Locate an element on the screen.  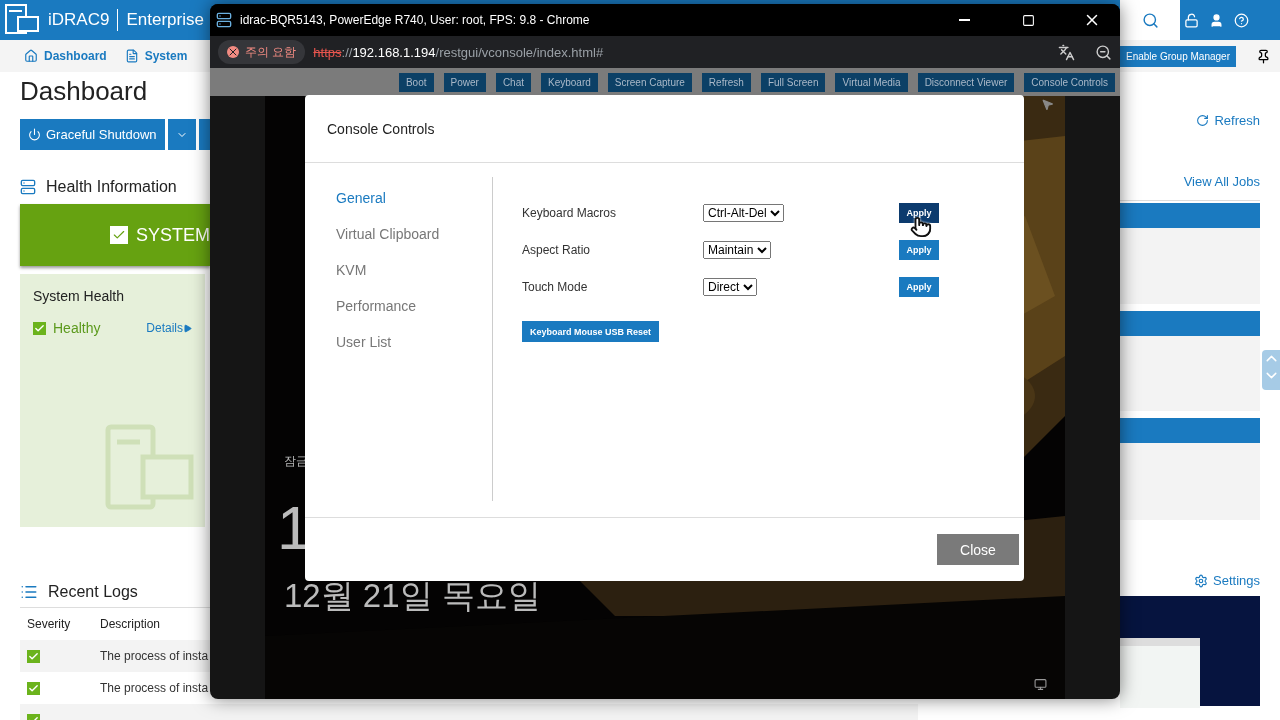
page-title: Dashboard is located at coordinates (84, 91).